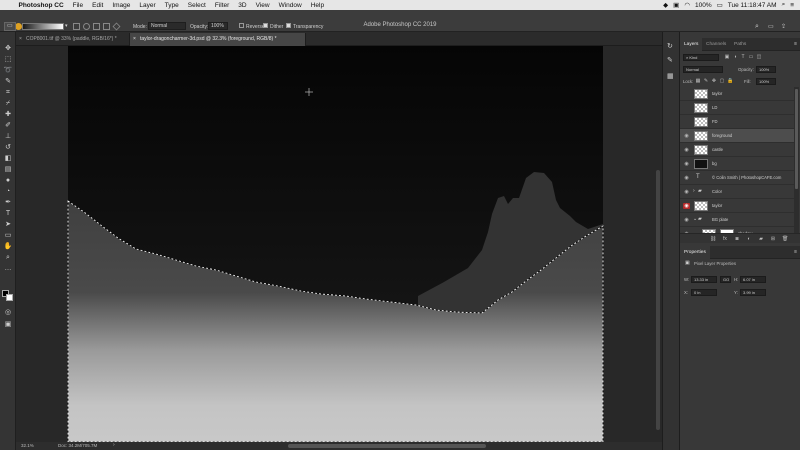  What do you see at coordinates (751, 57) in the screenshot?
I see `filter-shape-icon: ▭` at bounding box center [751, 57].